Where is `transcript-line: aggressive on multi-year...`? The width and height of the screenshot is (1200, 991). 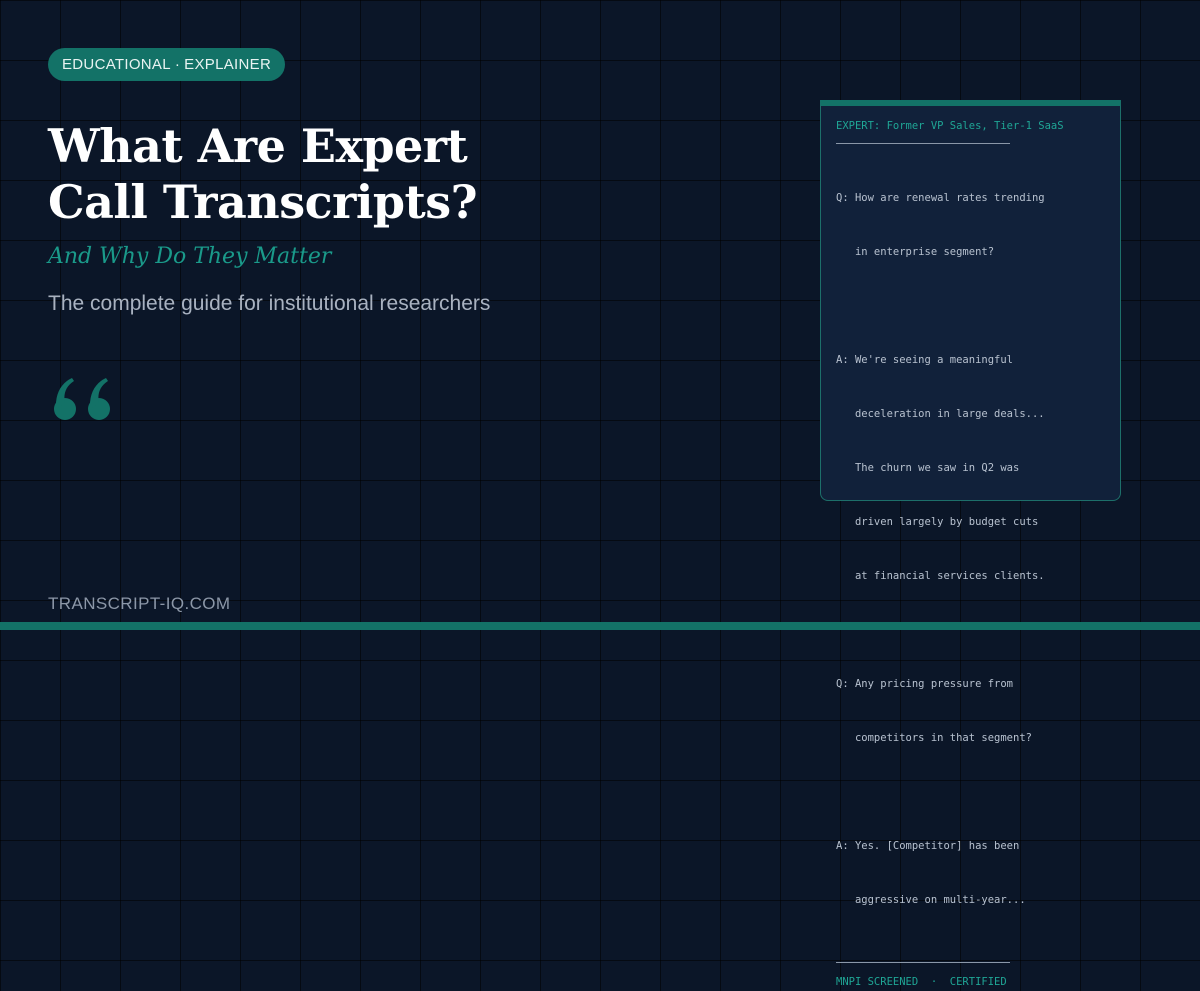 transcript-line: aggressive on multi-year... is located at coordinates (931, 900).